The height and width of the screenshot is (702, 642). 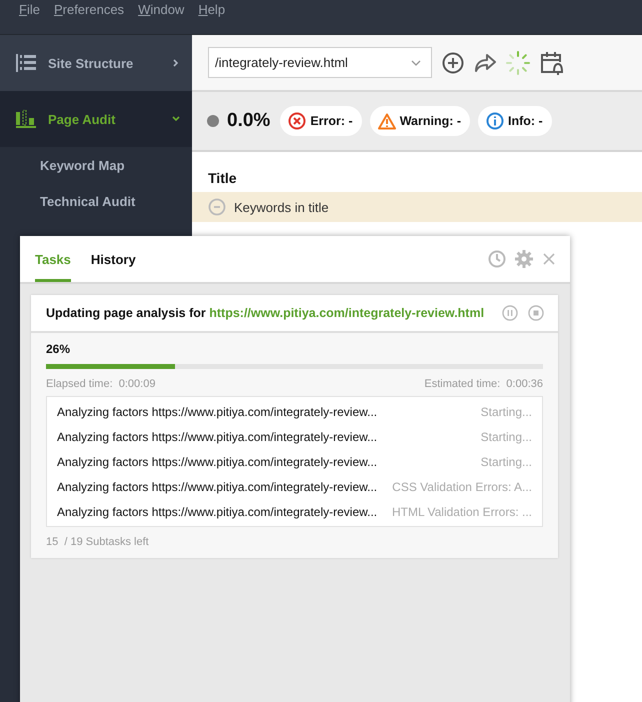 What do you see at coordinates (497, 259) in the screenshot?
I see `clock-icon` at bounding box center [497, 259].